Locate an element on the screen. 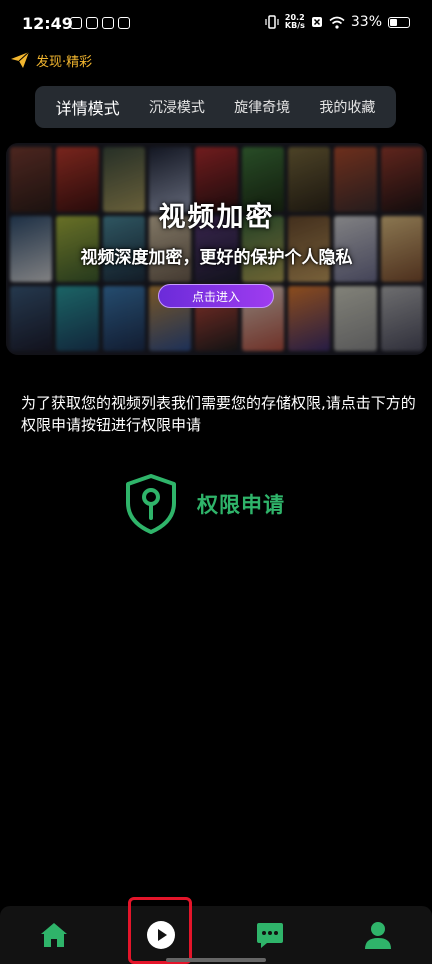 The width and height of the screenshot is (432, 964). banner-title: 视频加密 is located at coordinates (216, 217).